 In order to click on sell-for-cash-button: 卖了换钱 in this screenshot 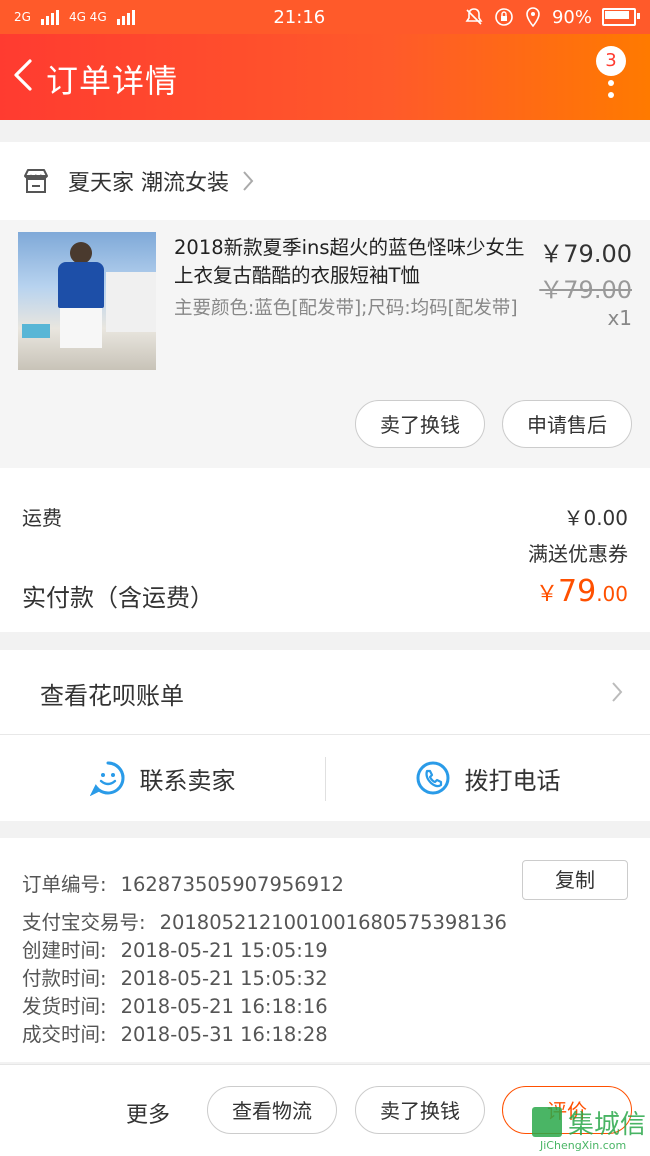, I will do `click(420, 424)`.